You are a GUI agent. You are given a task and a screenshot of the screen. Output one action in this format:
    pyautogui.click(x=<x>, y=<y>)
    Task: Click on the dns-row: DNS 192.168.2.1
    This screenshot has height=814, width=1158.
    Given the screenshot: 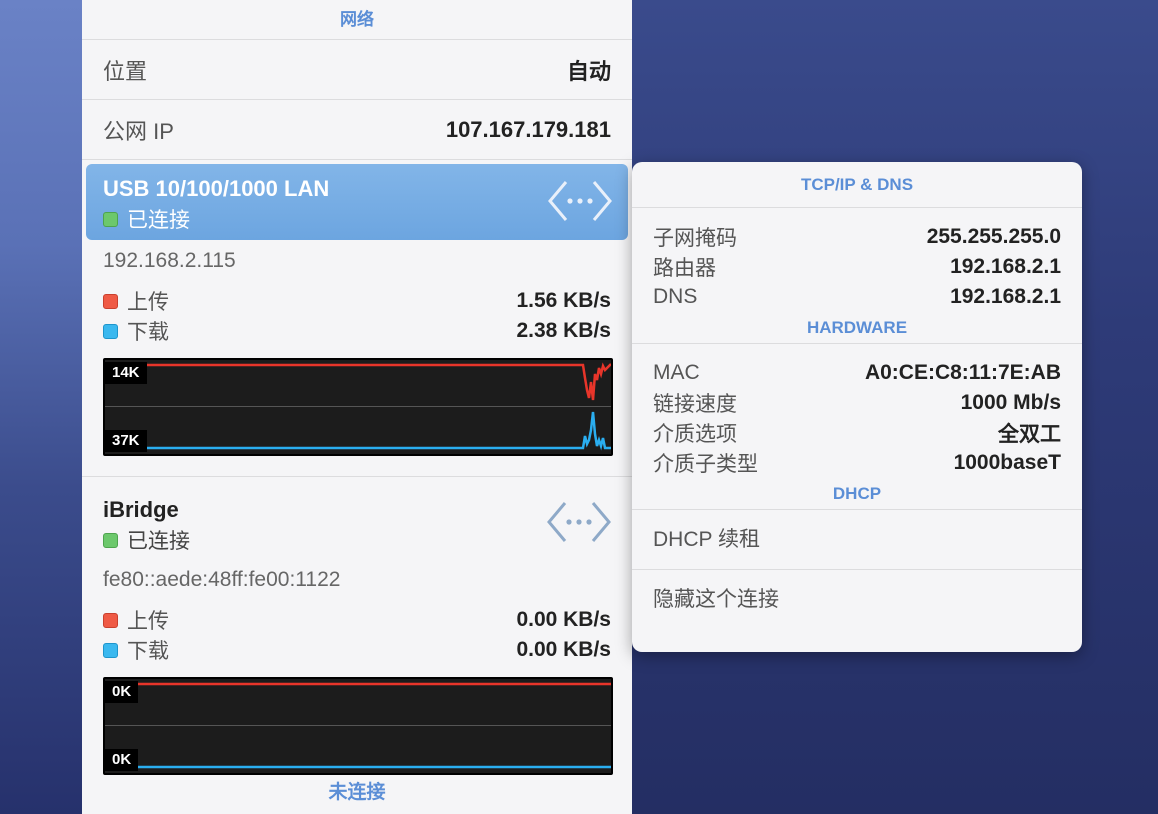 What is the action you would take?
    pyautogui.click(x=857, y=297)
    